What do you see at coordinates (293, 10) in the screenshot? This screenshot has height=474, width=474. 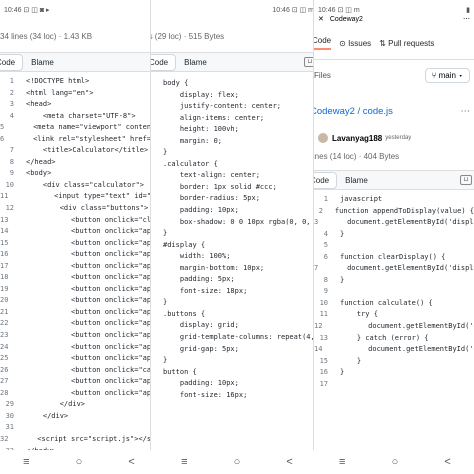 I see `status-bar: 10:46 ⊡ ◫ m` at bounding box center [293, 10].